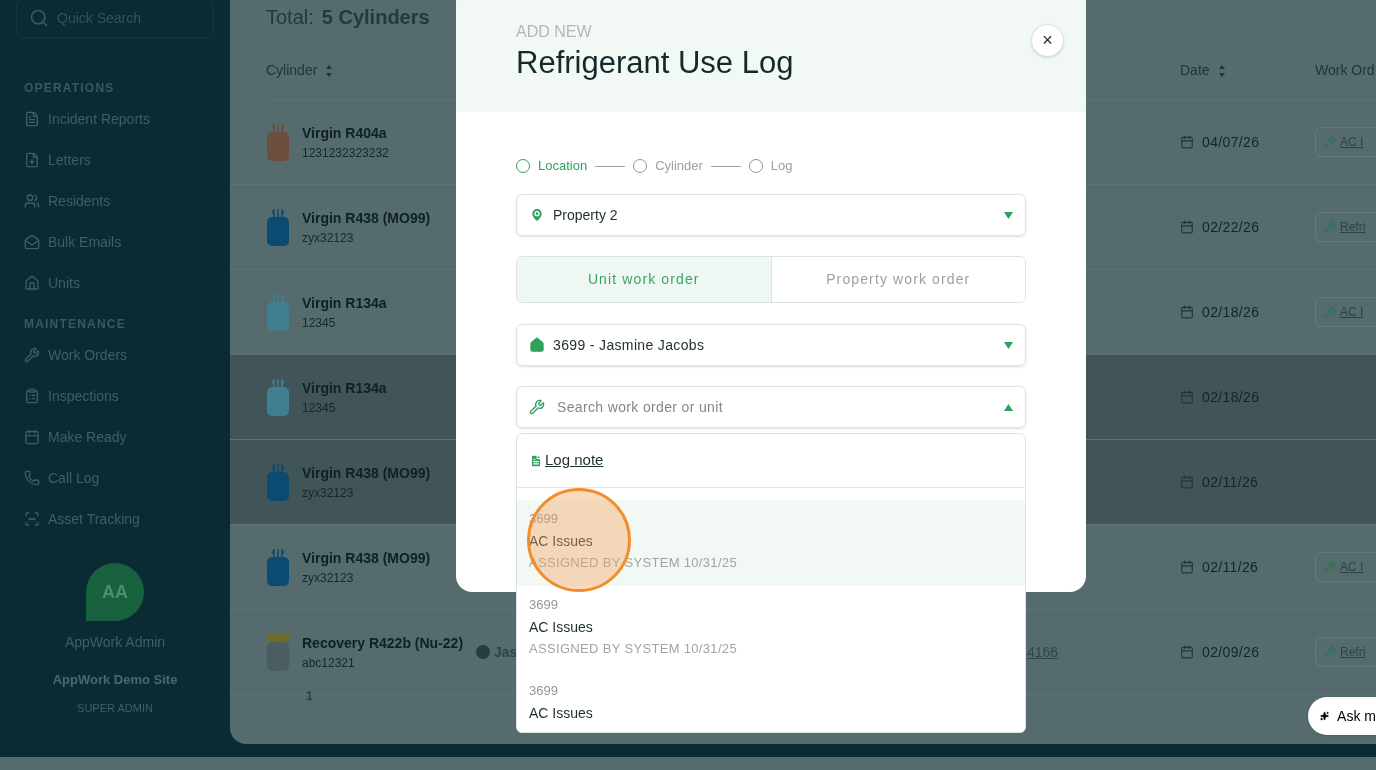 This screenshot has width=1376, height=770. What do you see at coordinates (771, 345) in the screenshot?
I see `unit-select: 3699 - Jasmine Jacobs` at bounding box center [771, 345].